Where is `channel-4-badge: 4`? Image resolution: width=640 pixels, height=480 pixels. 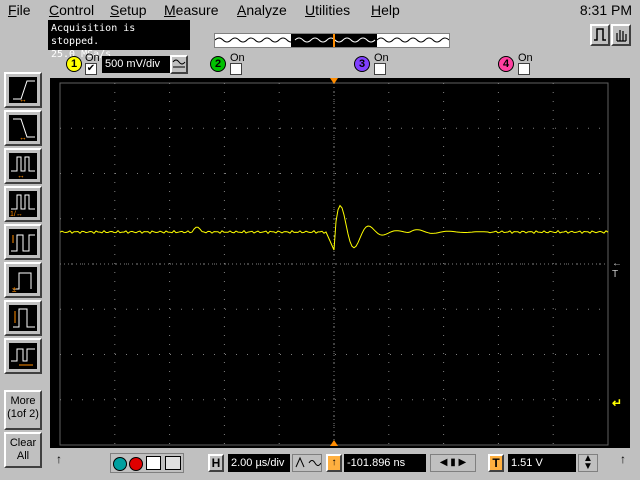
channel-4-badge: 4 is located at coordinates (506, 64).